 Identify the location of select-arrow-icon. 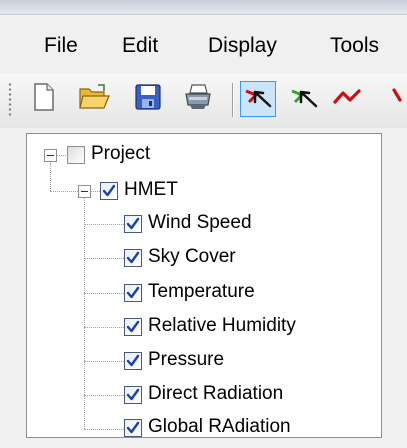
(258, 99).